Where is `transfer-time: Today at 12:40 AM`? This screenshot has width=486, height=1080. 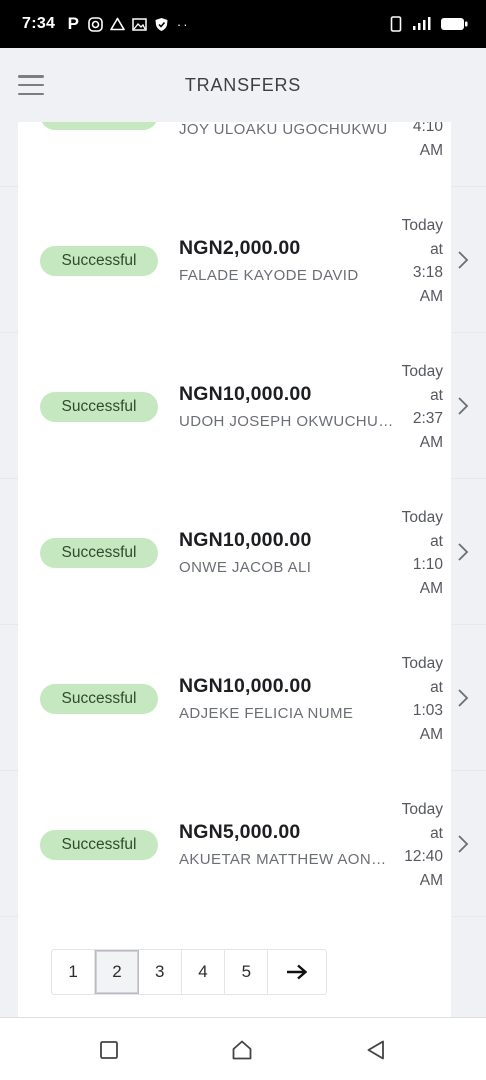
transfer-time: Today at 12:40 AM is located at coordinates (422, 845).